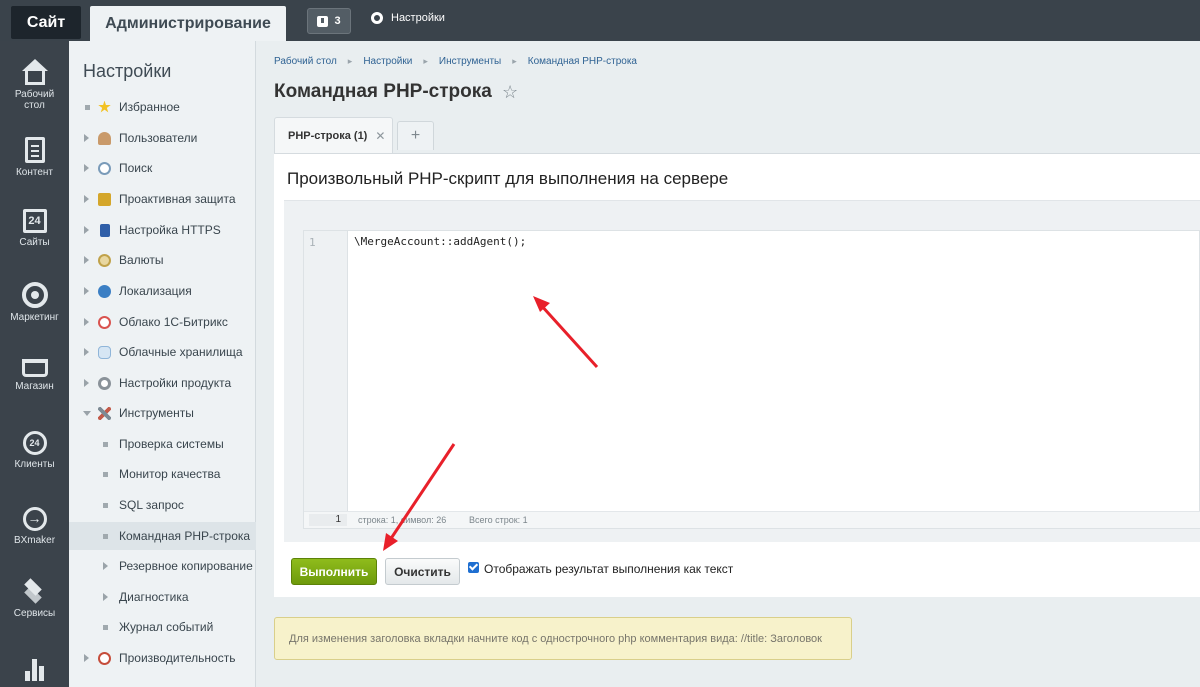 This screenshot has width=1200, height=687. Describe the element at coordinates (328, 520) in the screenshot. I see `current-line-indicator: 1` at that location.